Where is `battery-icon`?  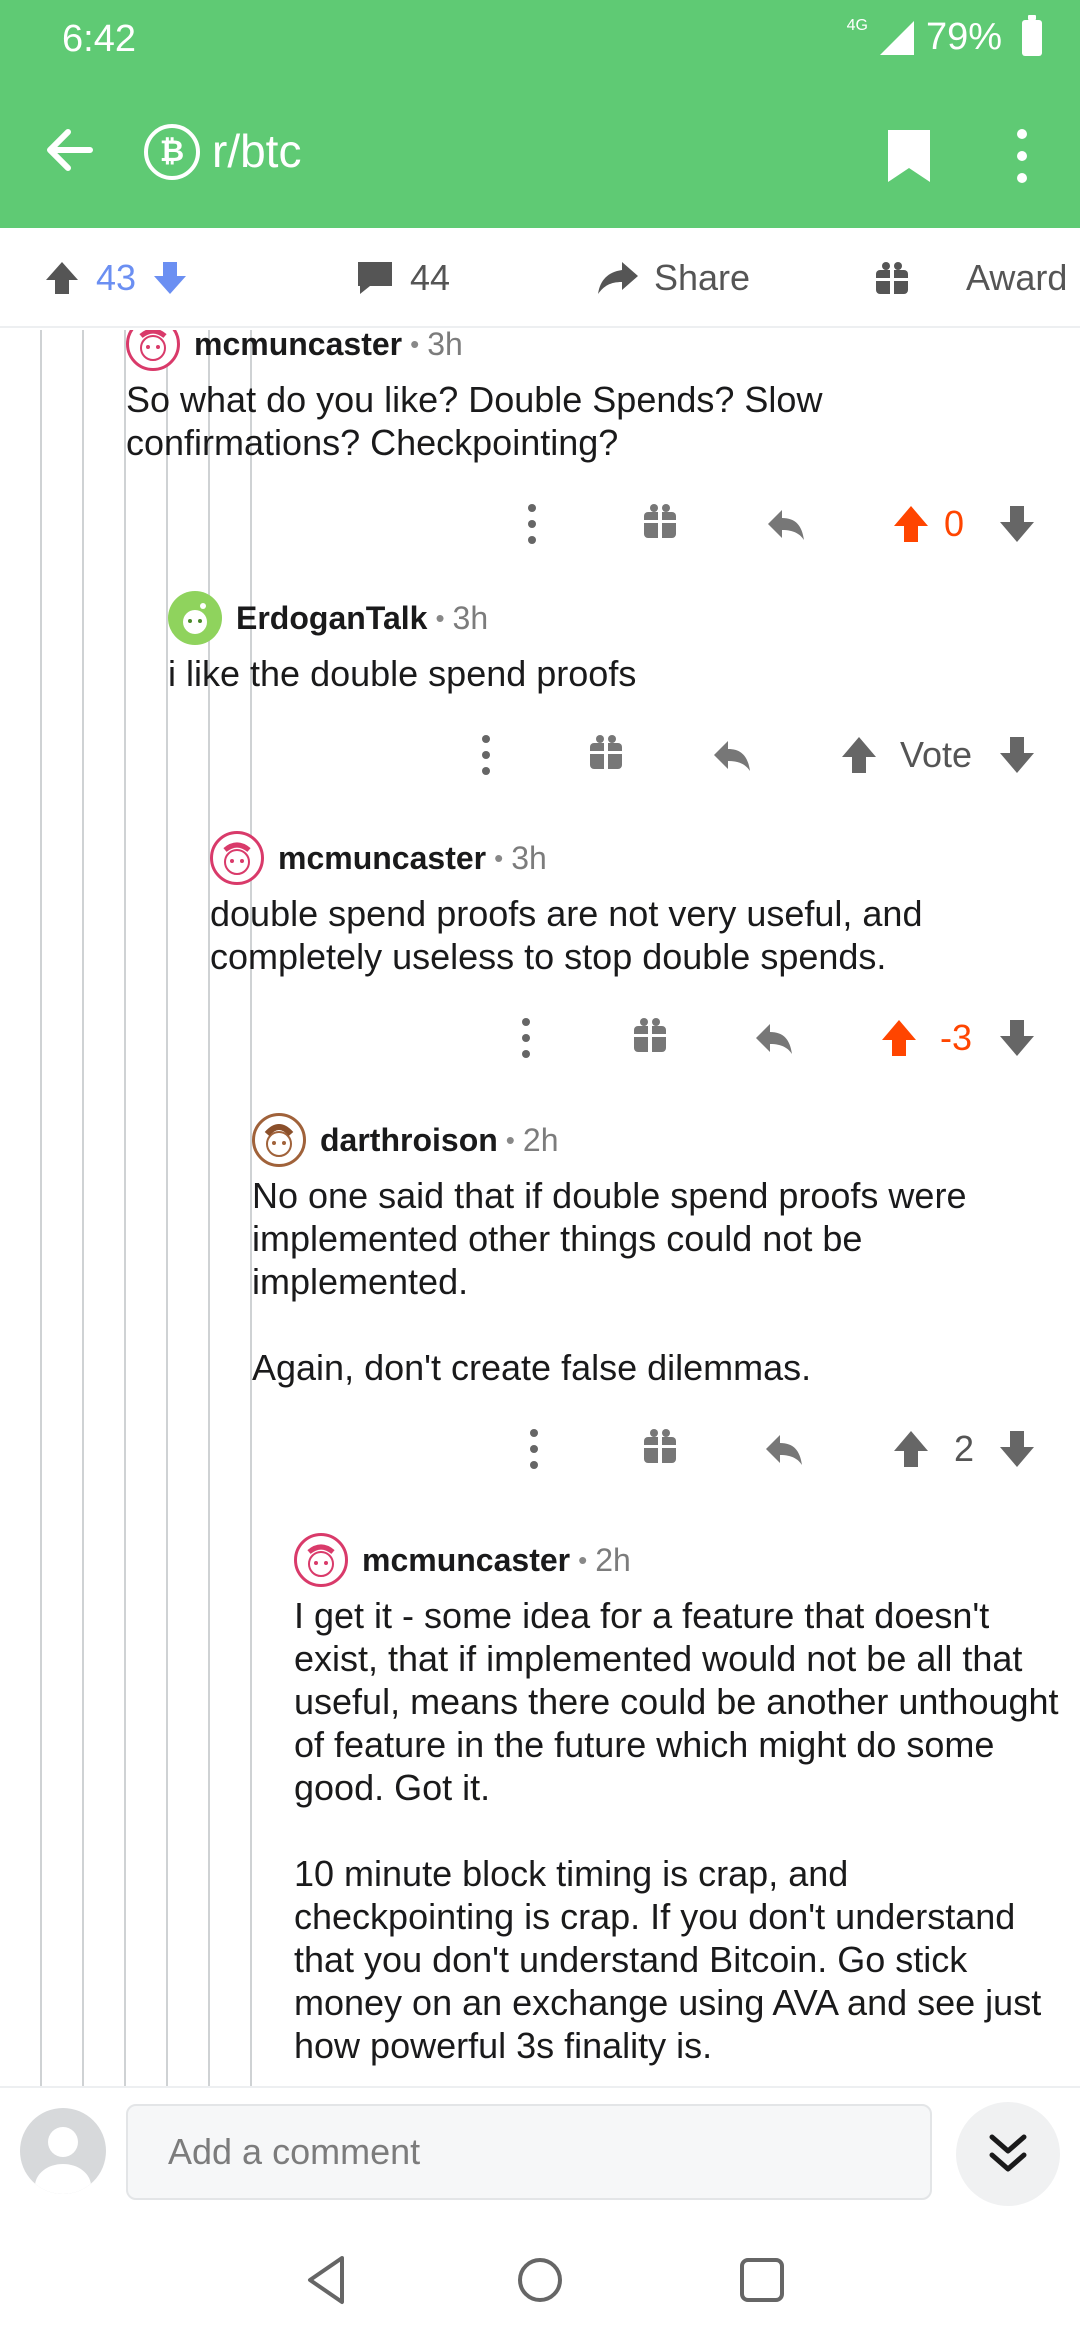
battery-icon is located at coordinates (1032, 35).